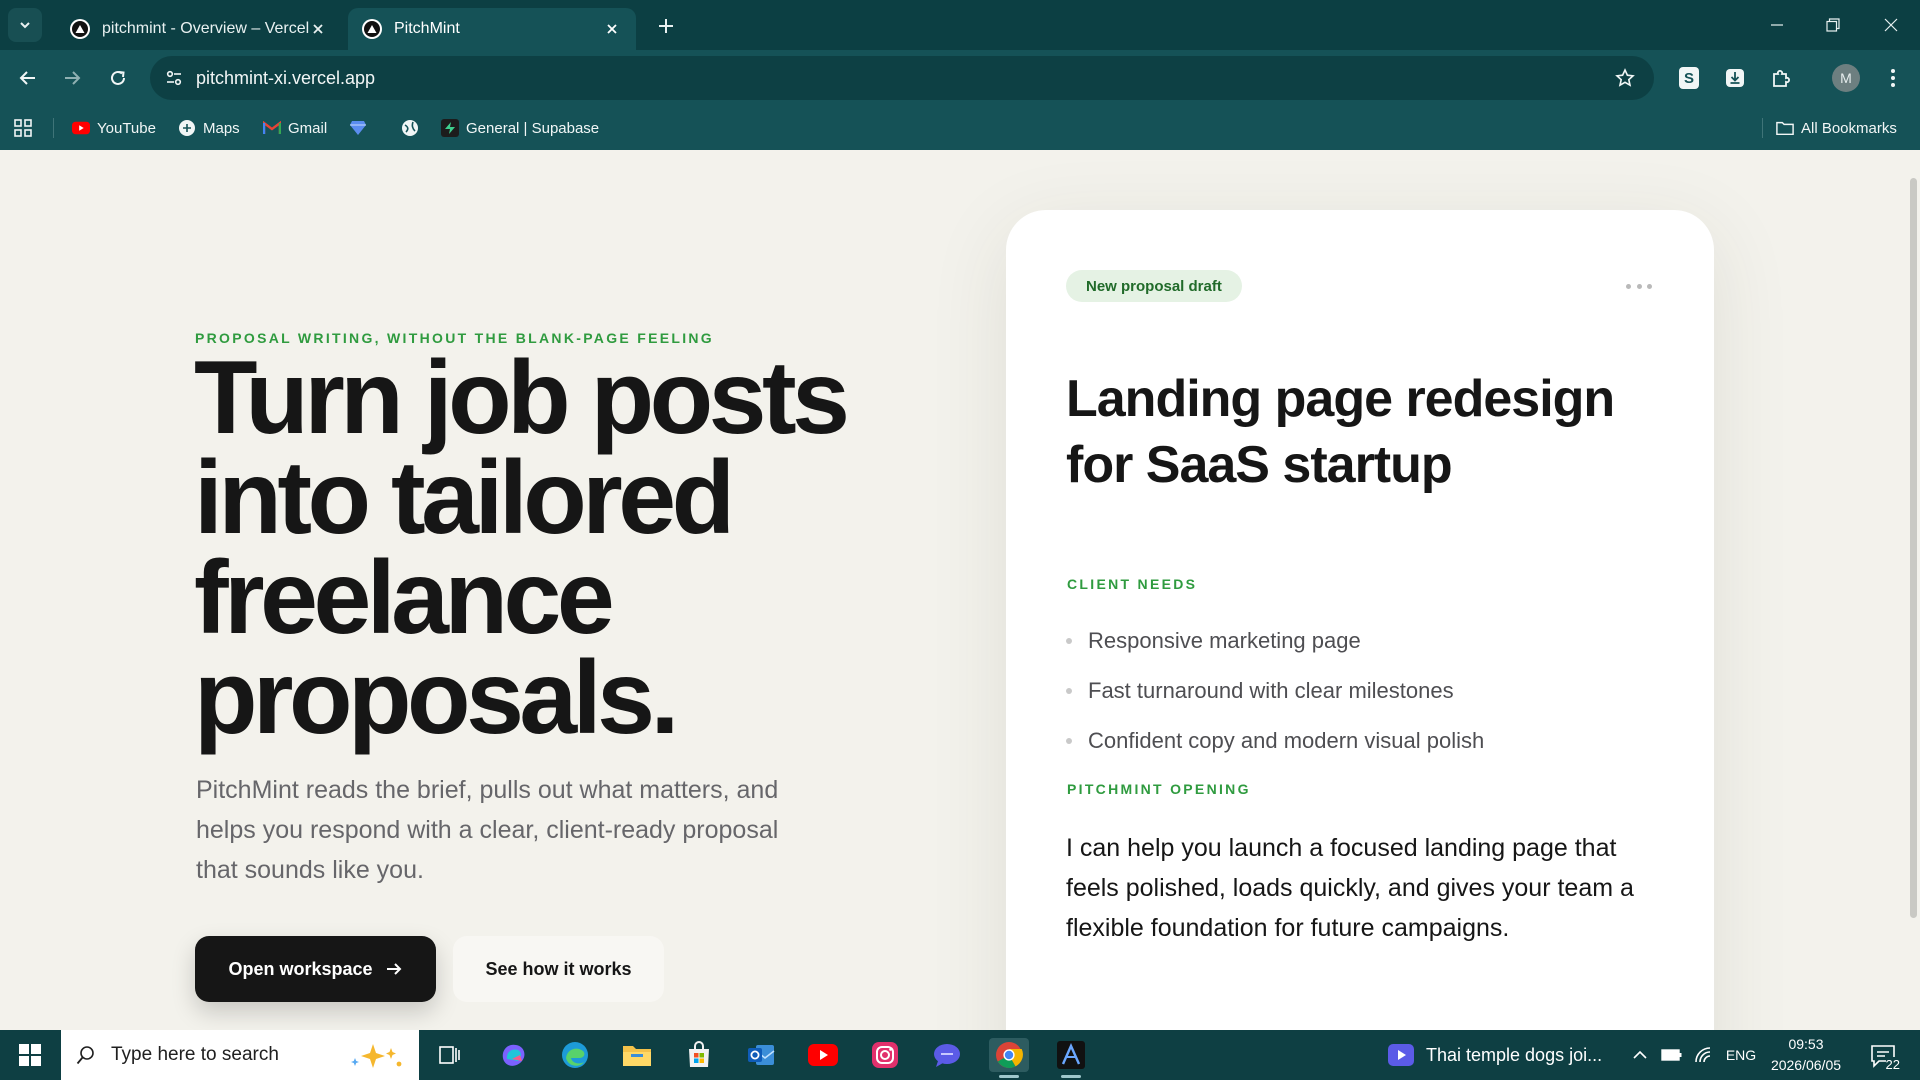 The image size is (1920, 1080). I want to click on task-view-icon, so click(449, 1055).